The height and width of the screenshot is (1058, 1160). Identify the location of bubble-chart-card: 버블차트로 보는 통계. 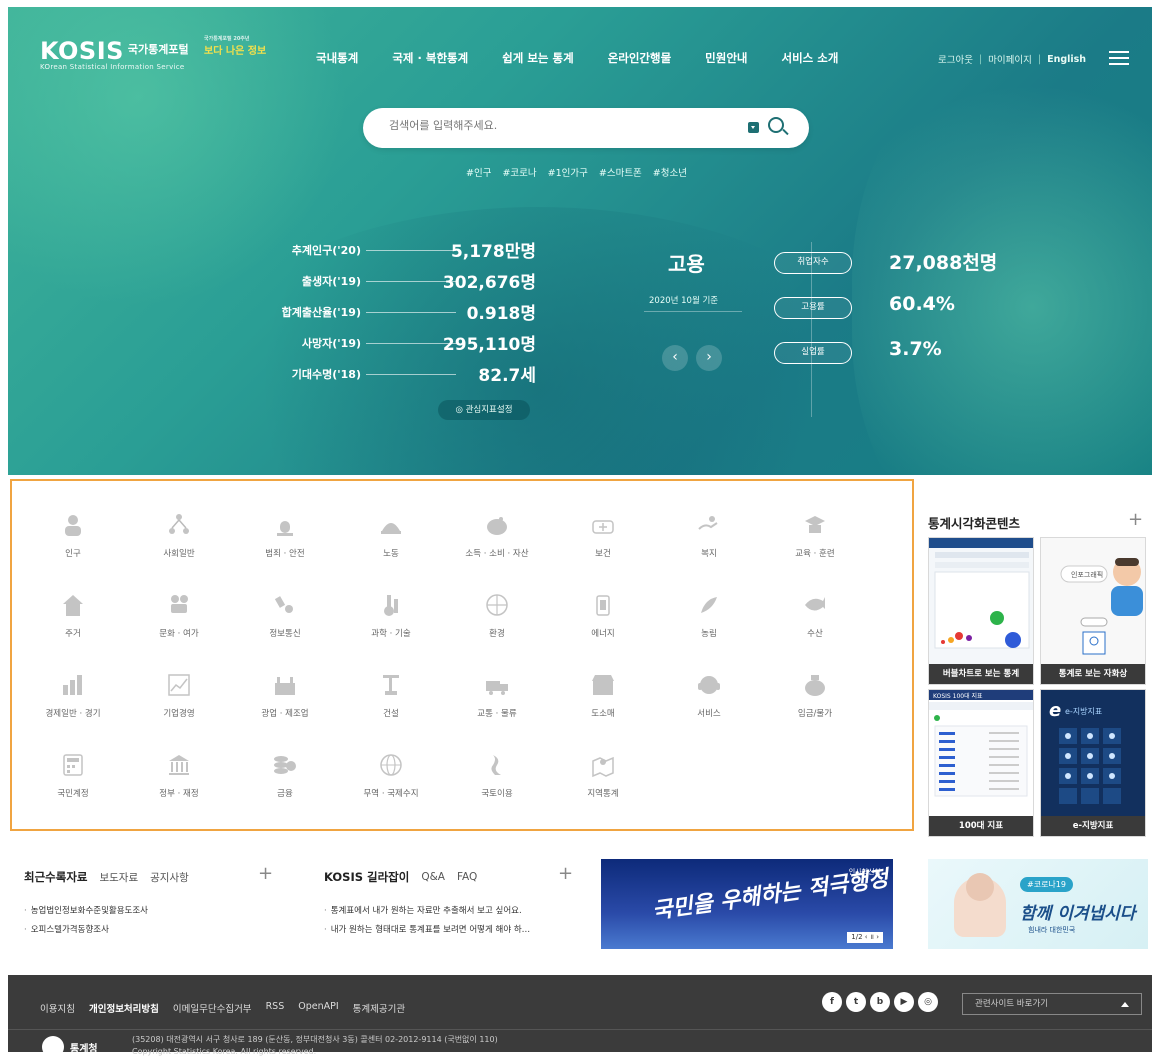
(981, 611).